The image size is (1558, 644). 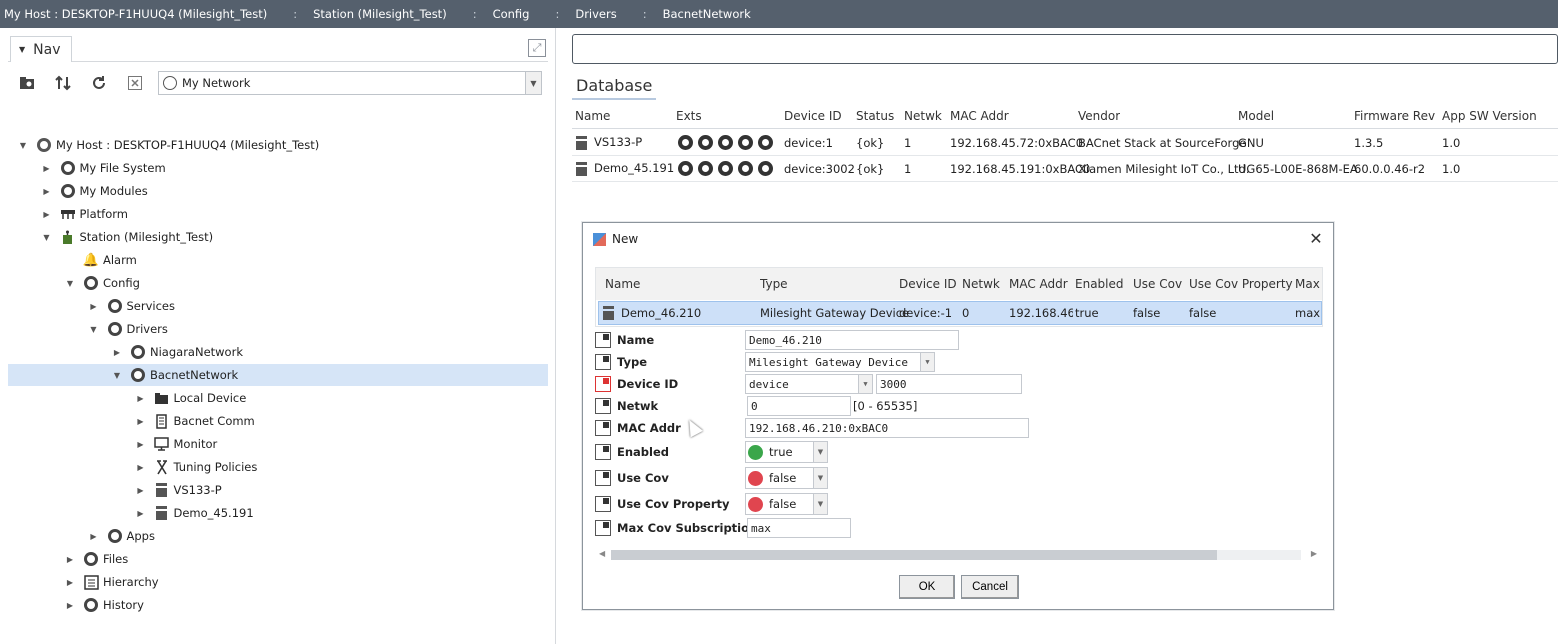 I want to click on tree-node: ▶ Files, so click(x=278, y=559).